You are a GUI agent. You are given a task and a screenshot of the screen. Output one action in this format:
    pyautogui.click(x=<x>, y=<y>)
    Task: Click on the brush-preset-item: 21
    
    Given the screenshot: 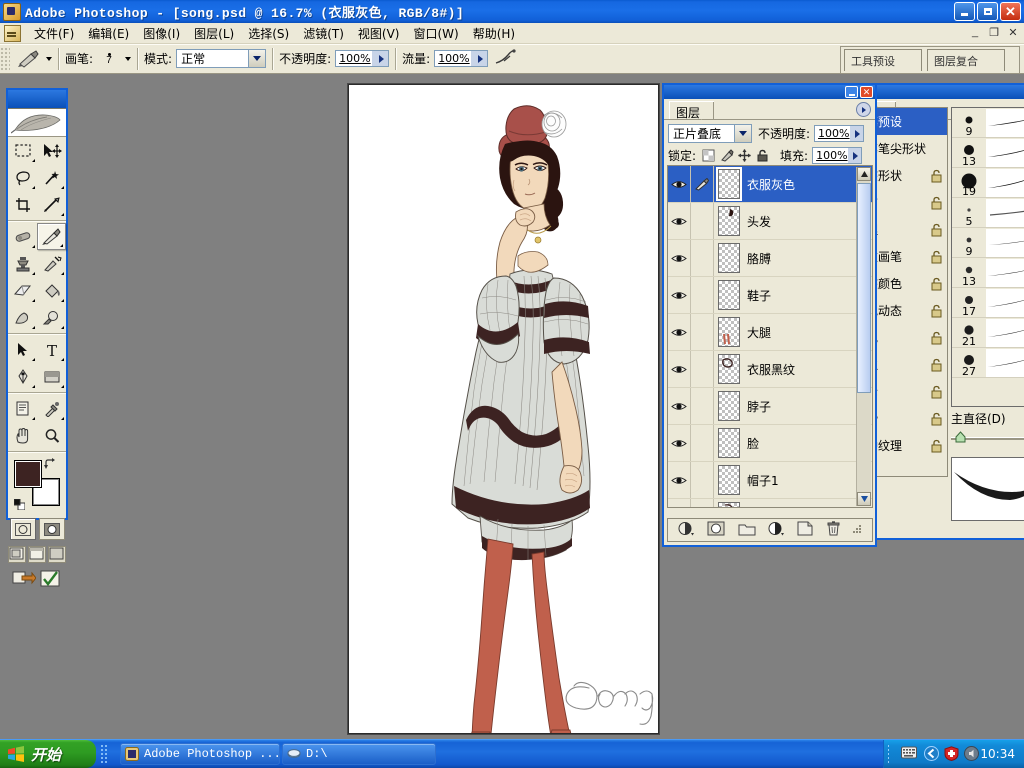 What is the action you would take?
    pyautogui.click(x=988, y=333)
    